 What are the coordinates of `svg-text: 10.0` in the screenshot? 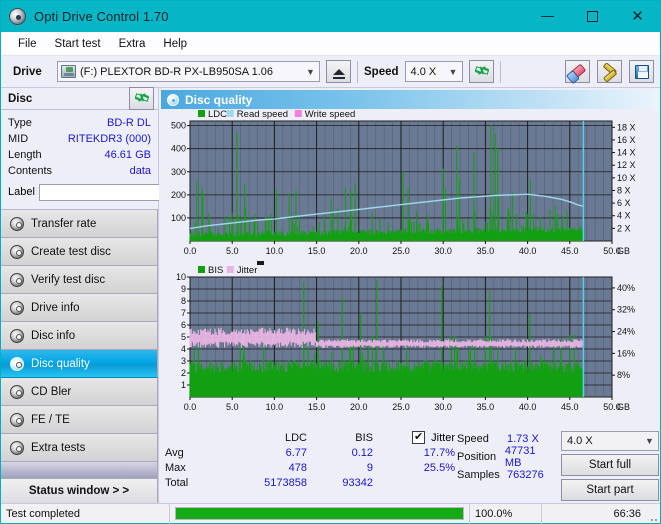 It's located at (275, 251).